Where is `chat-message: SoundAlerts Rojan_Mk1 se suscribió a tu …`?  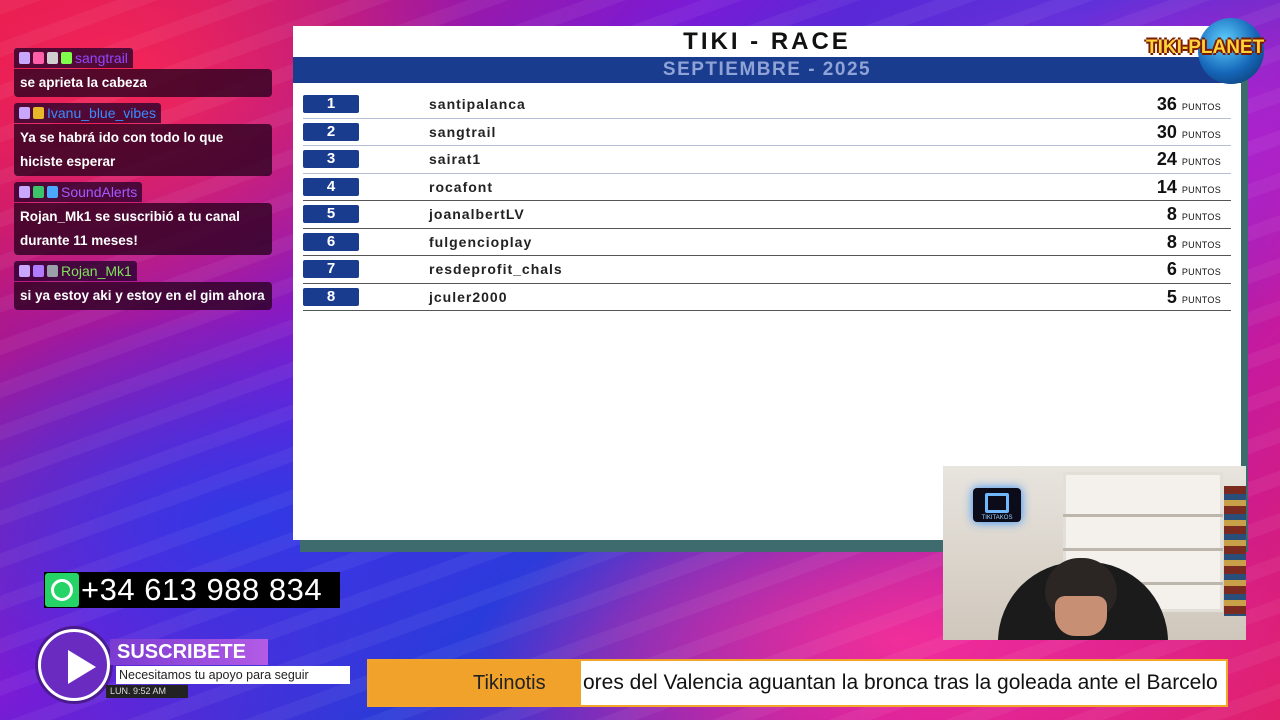 chat-message: SoundAlerts Rojan_Mk1 se suscribió a tu … is located at coordinates (143, 218).